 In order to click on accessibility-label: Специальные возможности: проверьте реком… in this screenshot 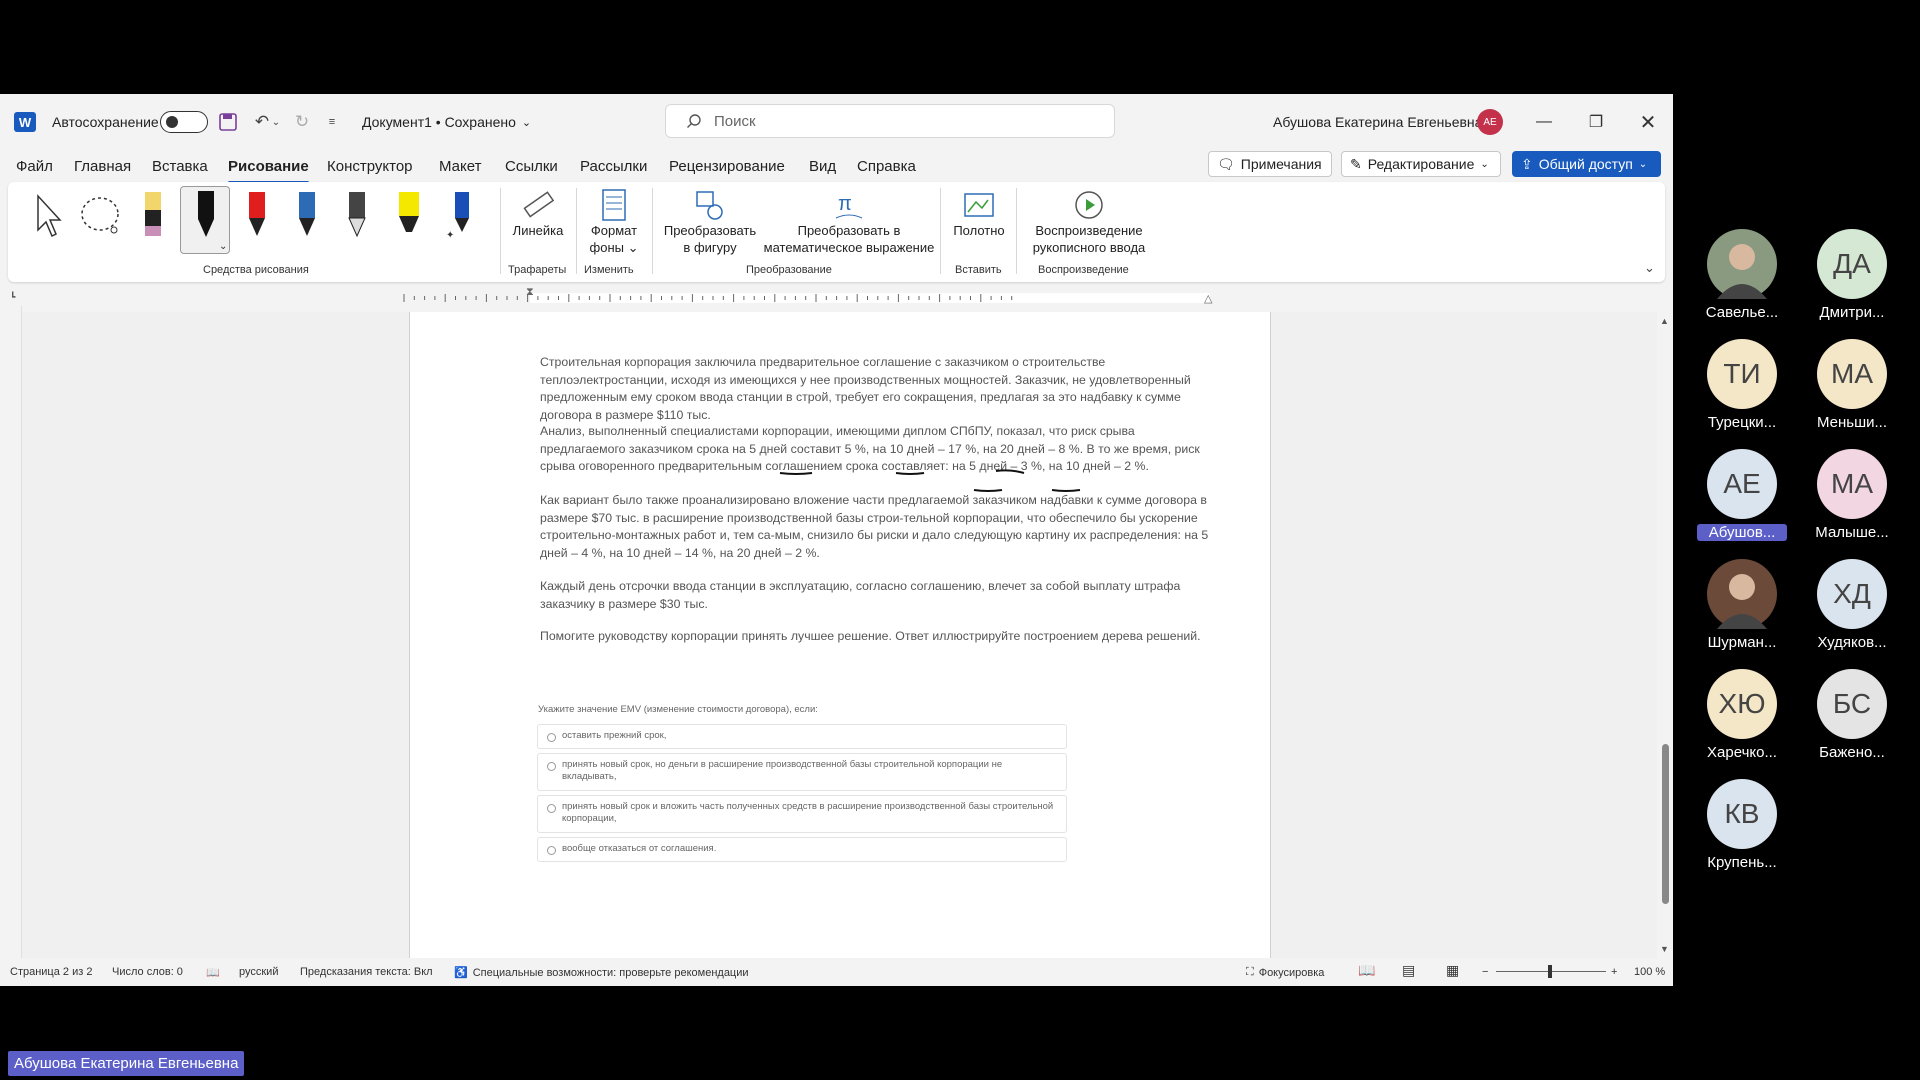, I will do `click(610, 972)`.